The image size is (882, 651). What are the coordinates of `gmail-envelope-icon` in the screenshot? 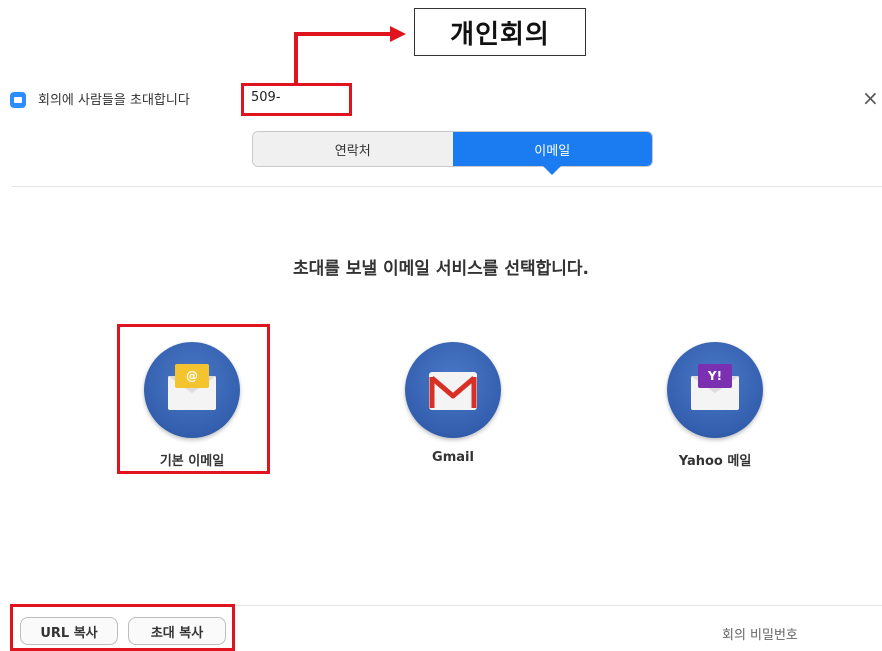 It's located at (453, 391).